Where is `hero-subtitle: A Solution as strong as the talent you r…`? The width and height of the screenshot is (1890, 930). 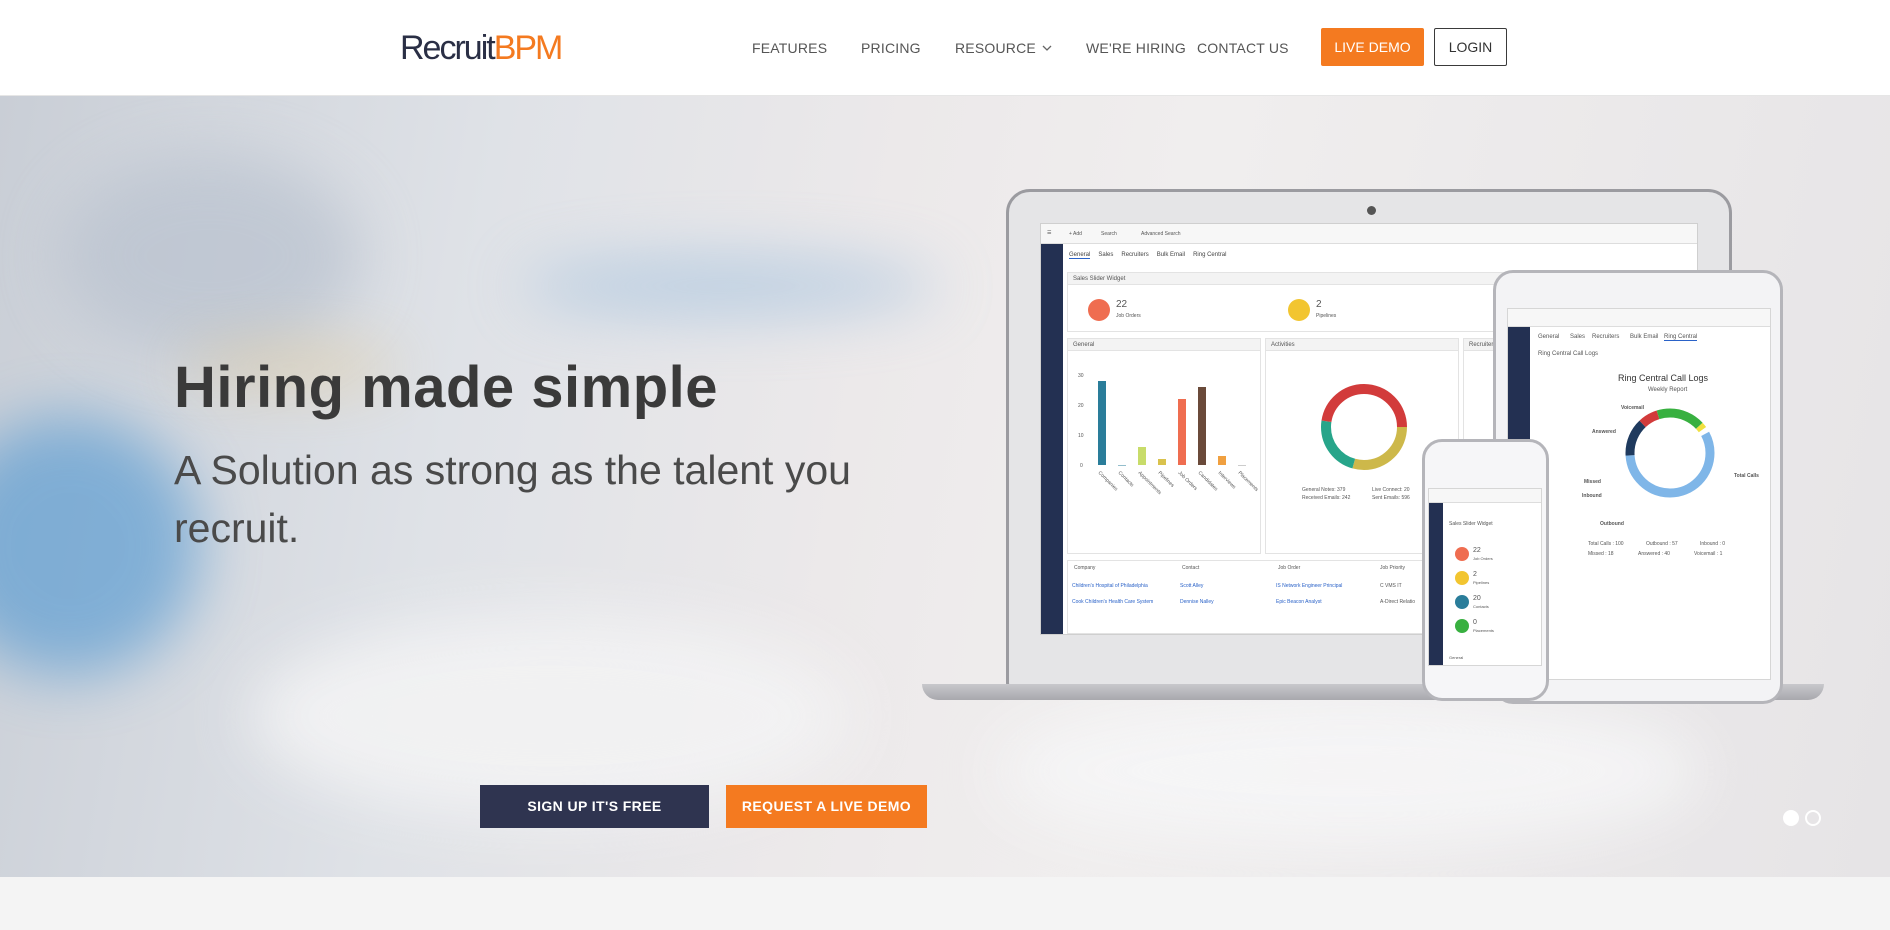
hero-subtitle: A Solution as strong as the talent you r… is located at coordinates (512, 499).